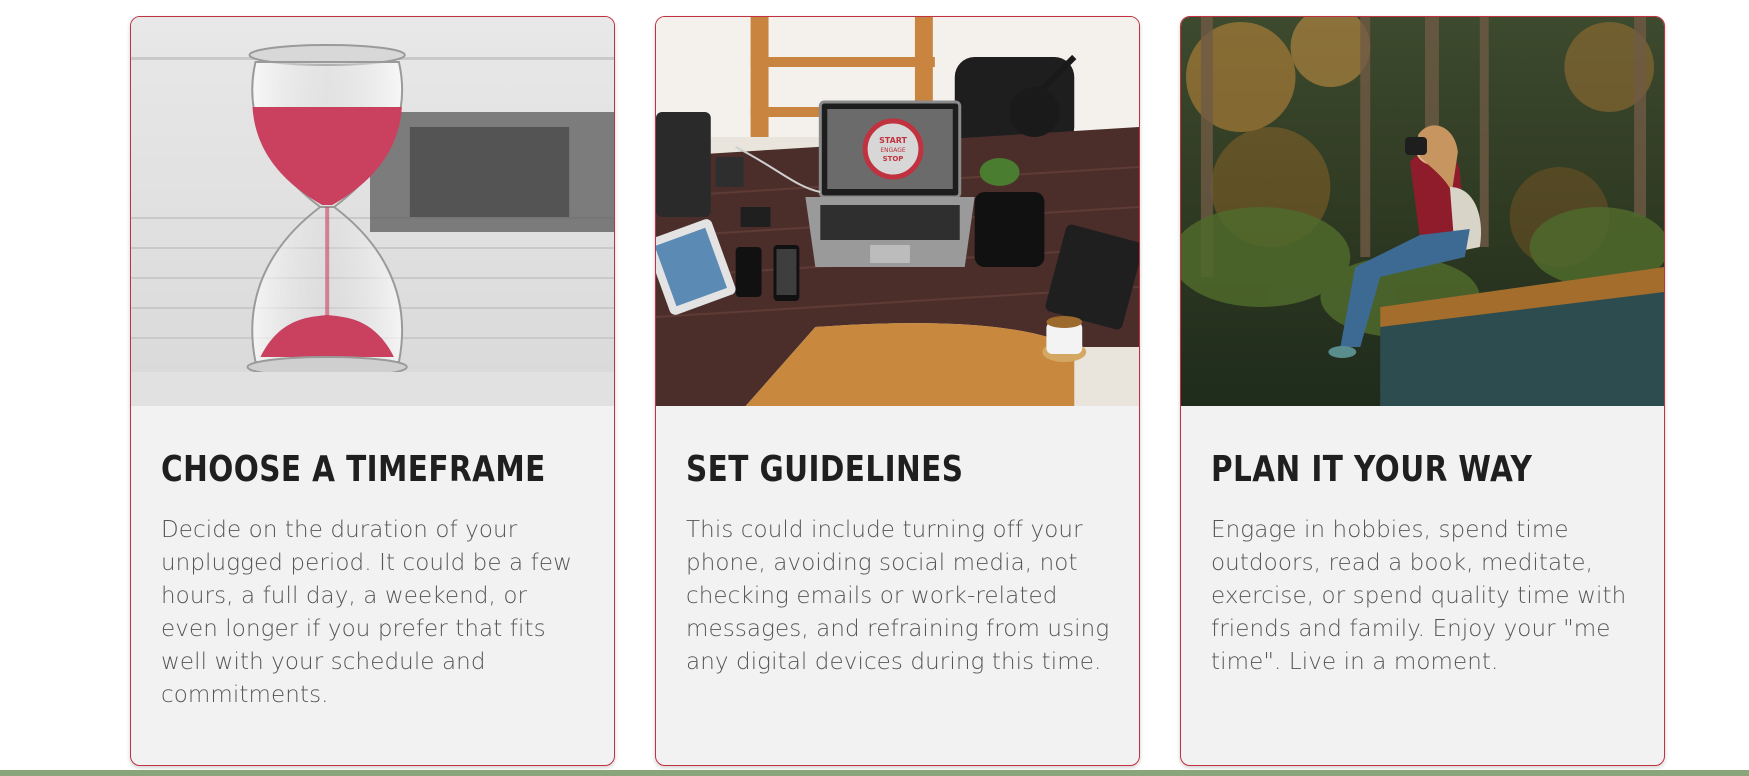 The image size is (1749, 776). Describe the element at coordinates (897, 211) in the screenshot. I see `desk-image: START ENGAGE STOP` at that location.